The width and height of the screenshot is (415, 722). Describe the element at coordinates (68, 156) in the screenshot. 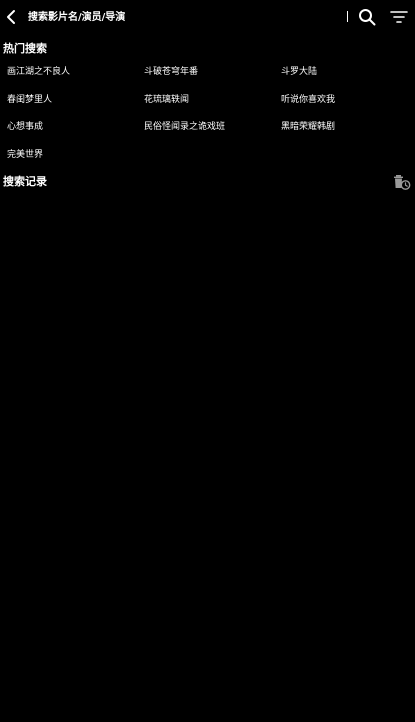

I see `hot-search-item: 完美世界` at that location.